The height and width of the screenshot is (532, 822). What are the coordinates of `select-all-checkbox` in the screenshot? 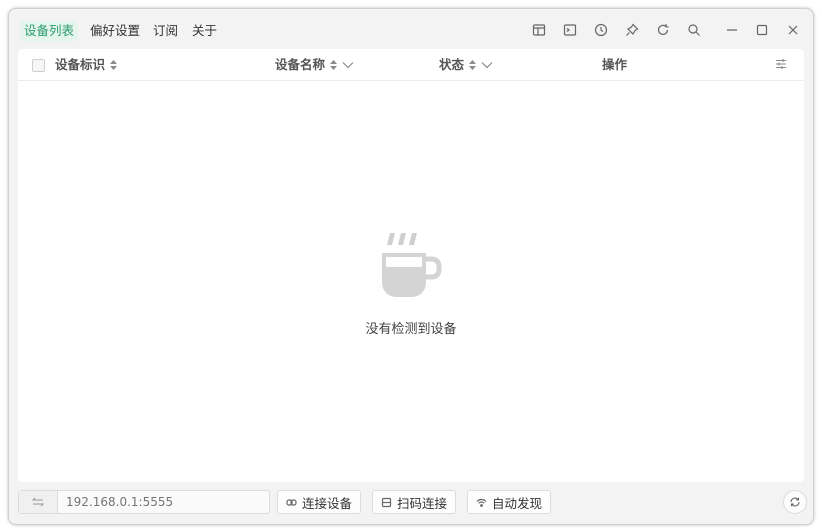 It's located at (38, 65).